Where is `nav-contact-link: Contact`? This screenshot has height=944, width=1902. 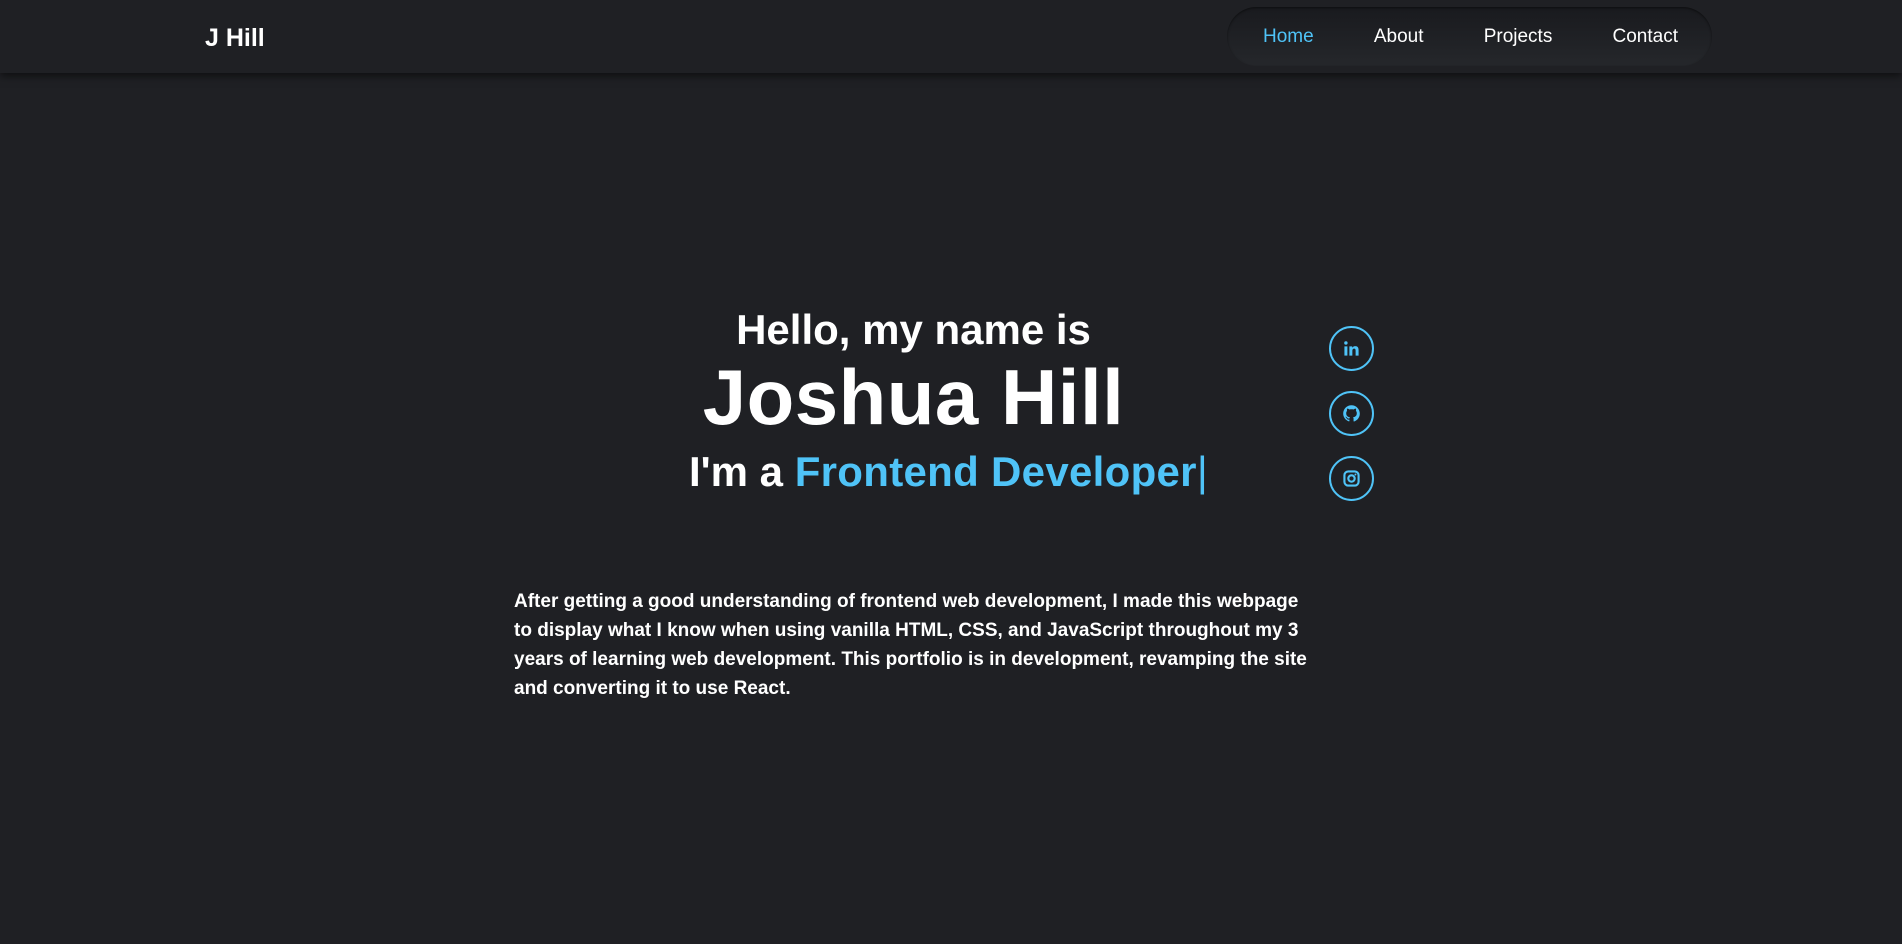
nav-contact-link: Contact is located at coordinates (1645, 37).